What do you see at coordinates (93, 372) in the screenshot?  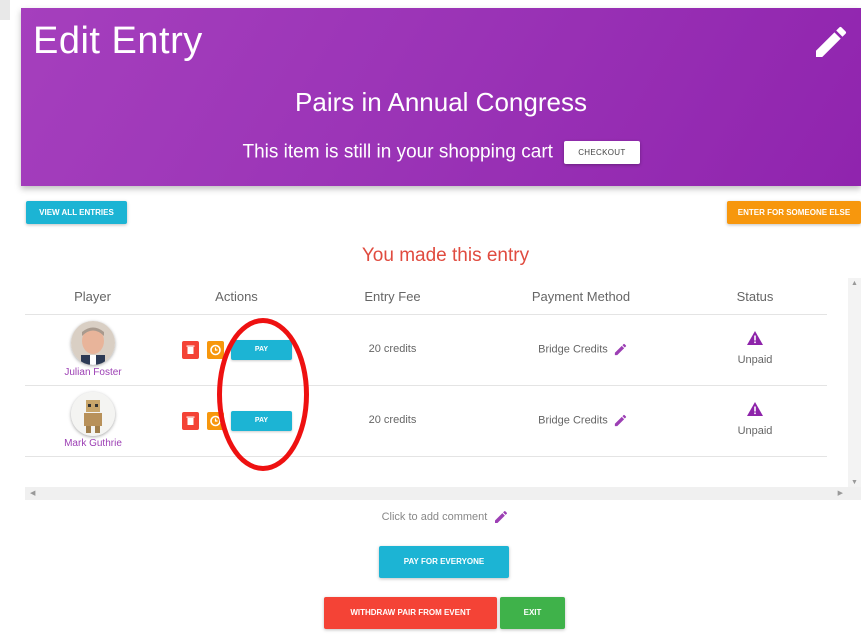 I see `player-name: Julian Foster` at bounding box center [93, 372].